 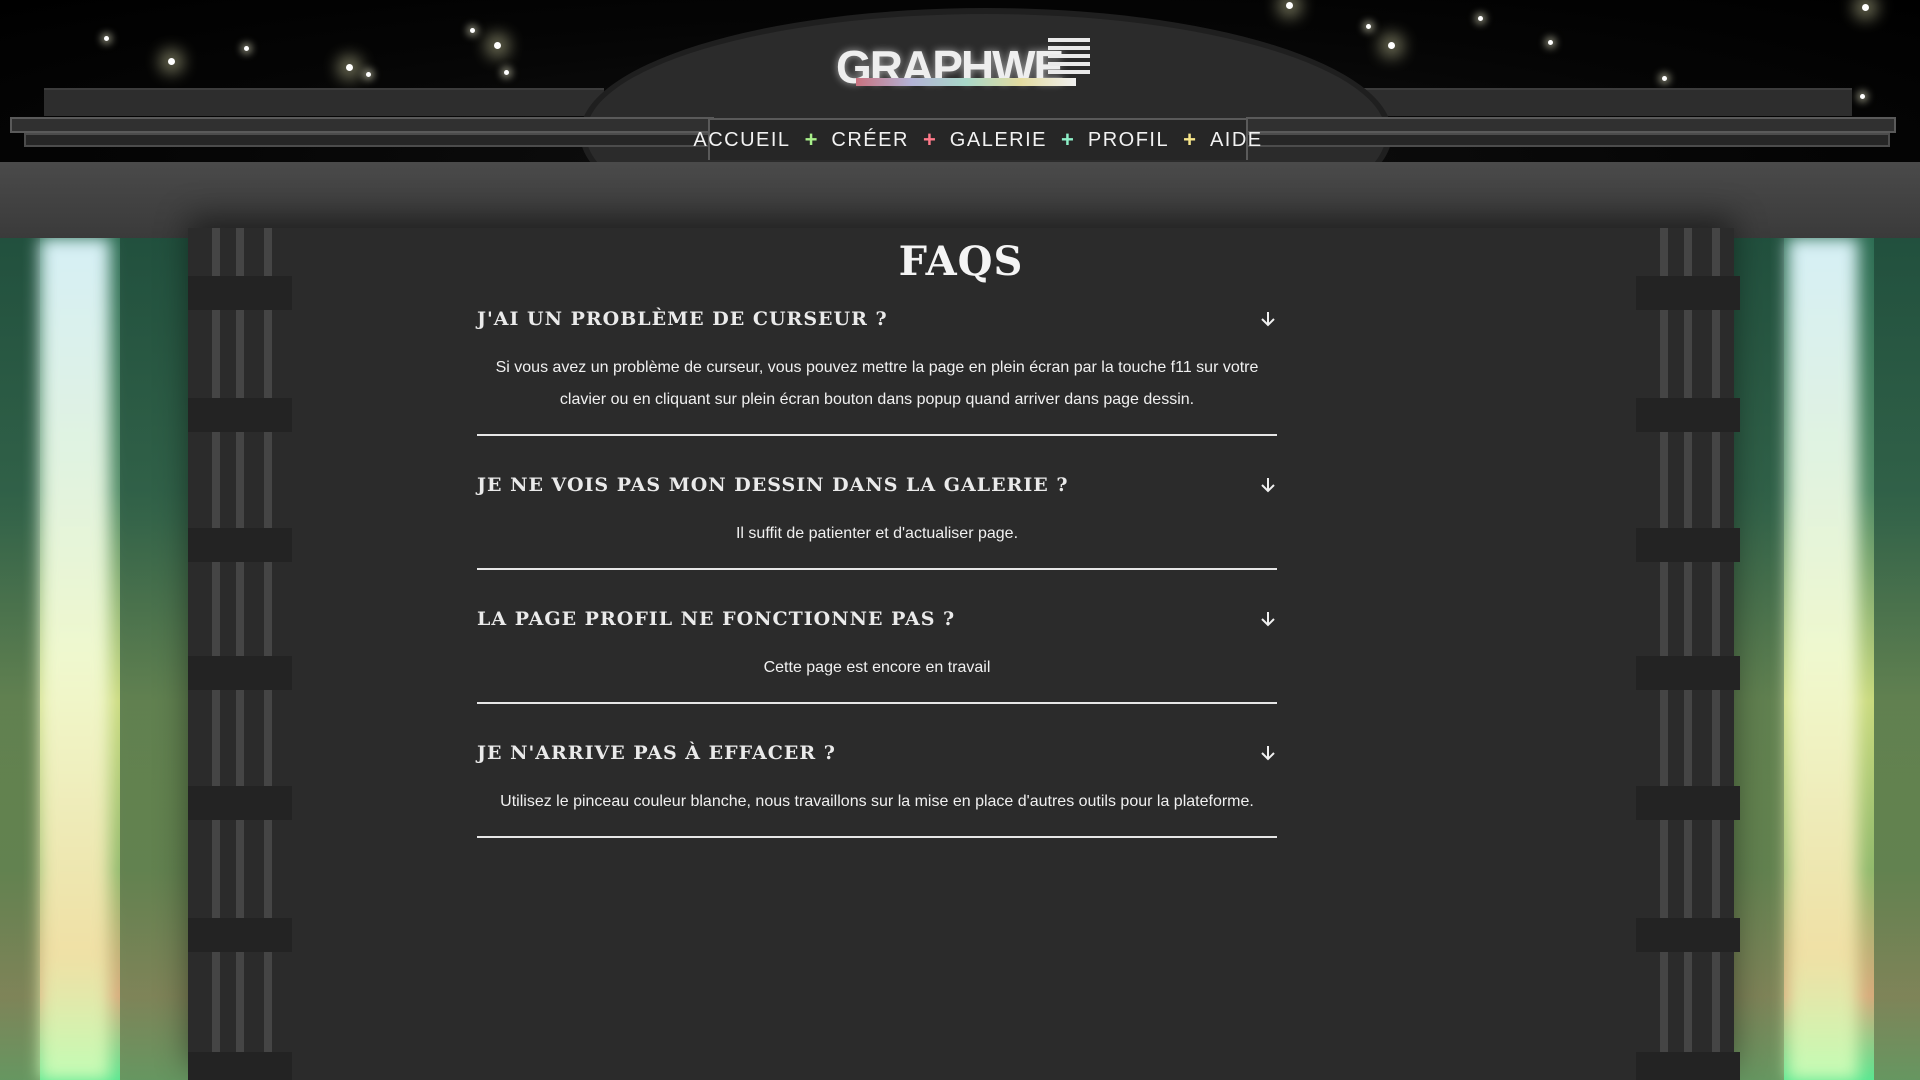 I want to click on faq-question-toggle: J'ai un problème de curseur ?, so click(x=877, y=319).